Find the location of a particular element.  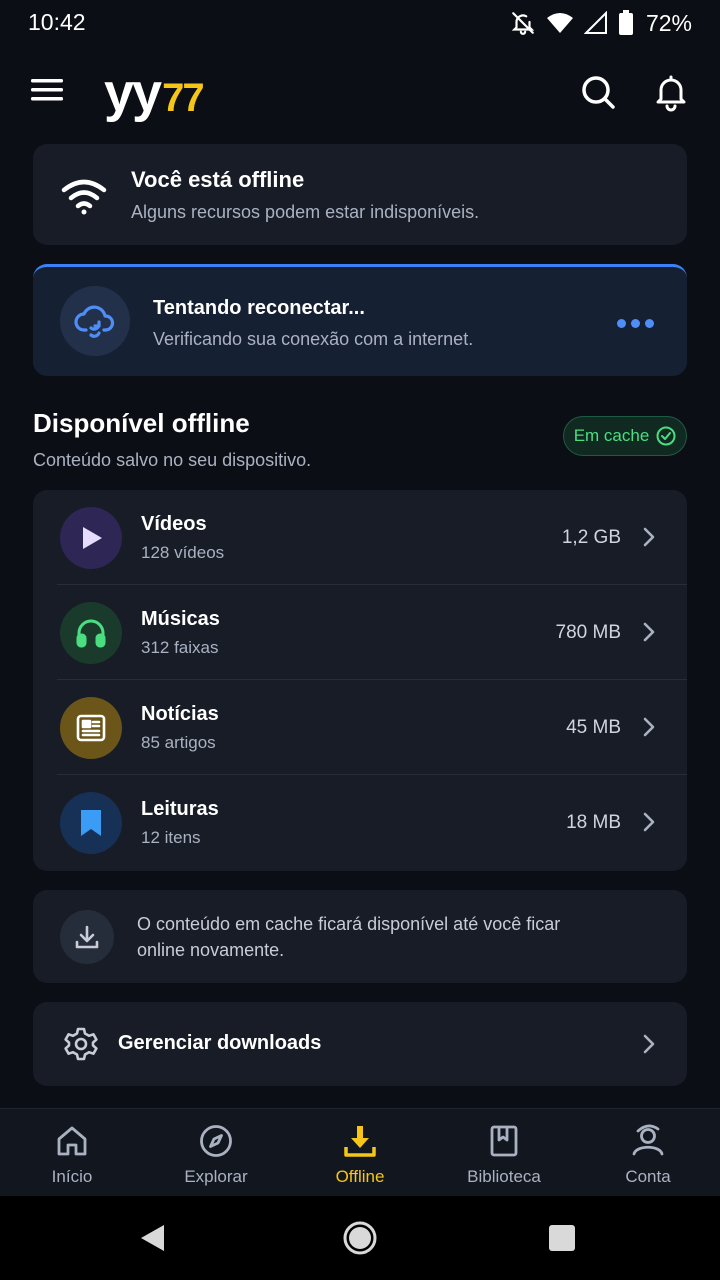

app-logo: yy 77 is located at coordinates (154, 92).